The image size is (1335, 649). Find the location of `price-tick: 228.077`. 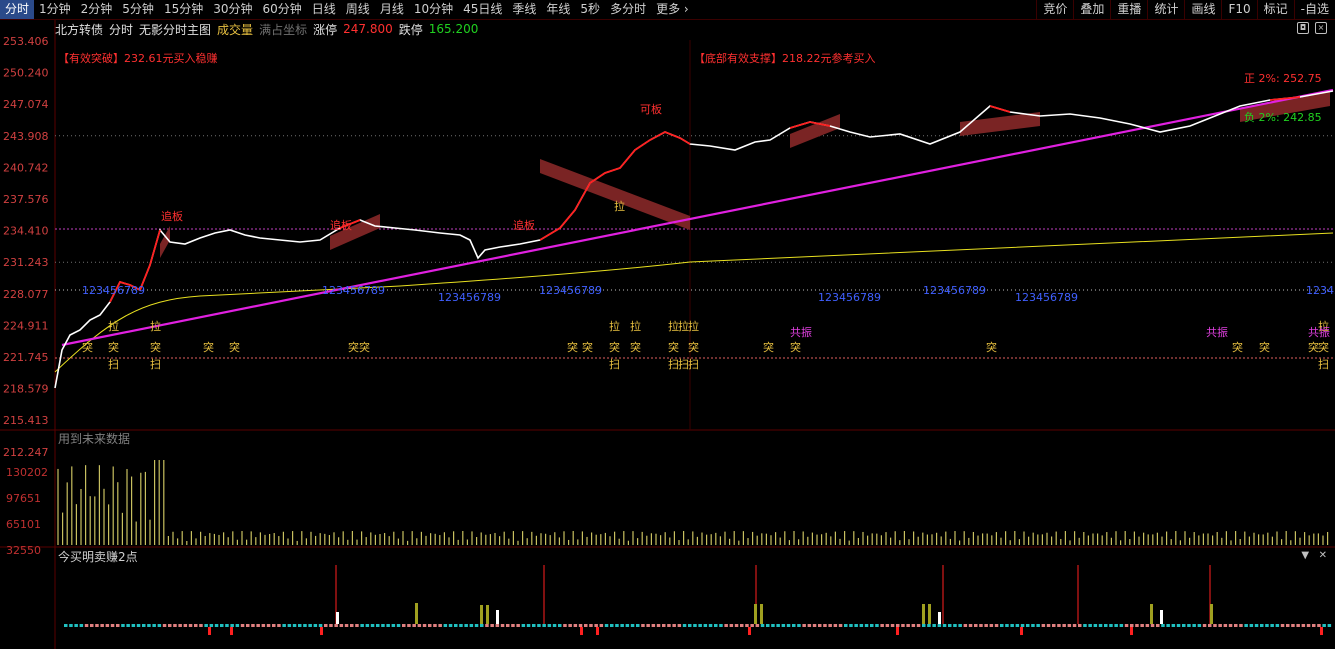

price-tick: 228.077 is located at coordinates (26, 294).